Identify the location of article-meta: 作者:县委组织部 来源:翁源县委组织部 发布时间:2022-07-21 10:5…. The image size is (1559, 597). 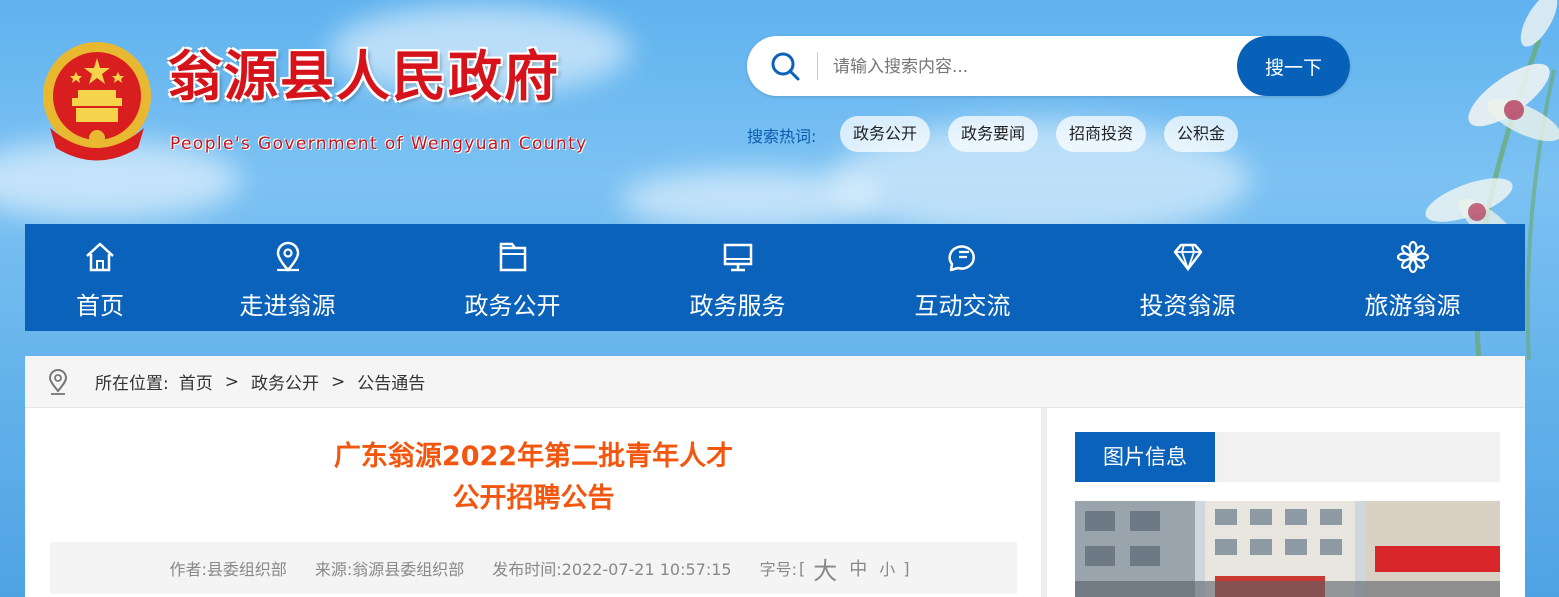
(533, 568).